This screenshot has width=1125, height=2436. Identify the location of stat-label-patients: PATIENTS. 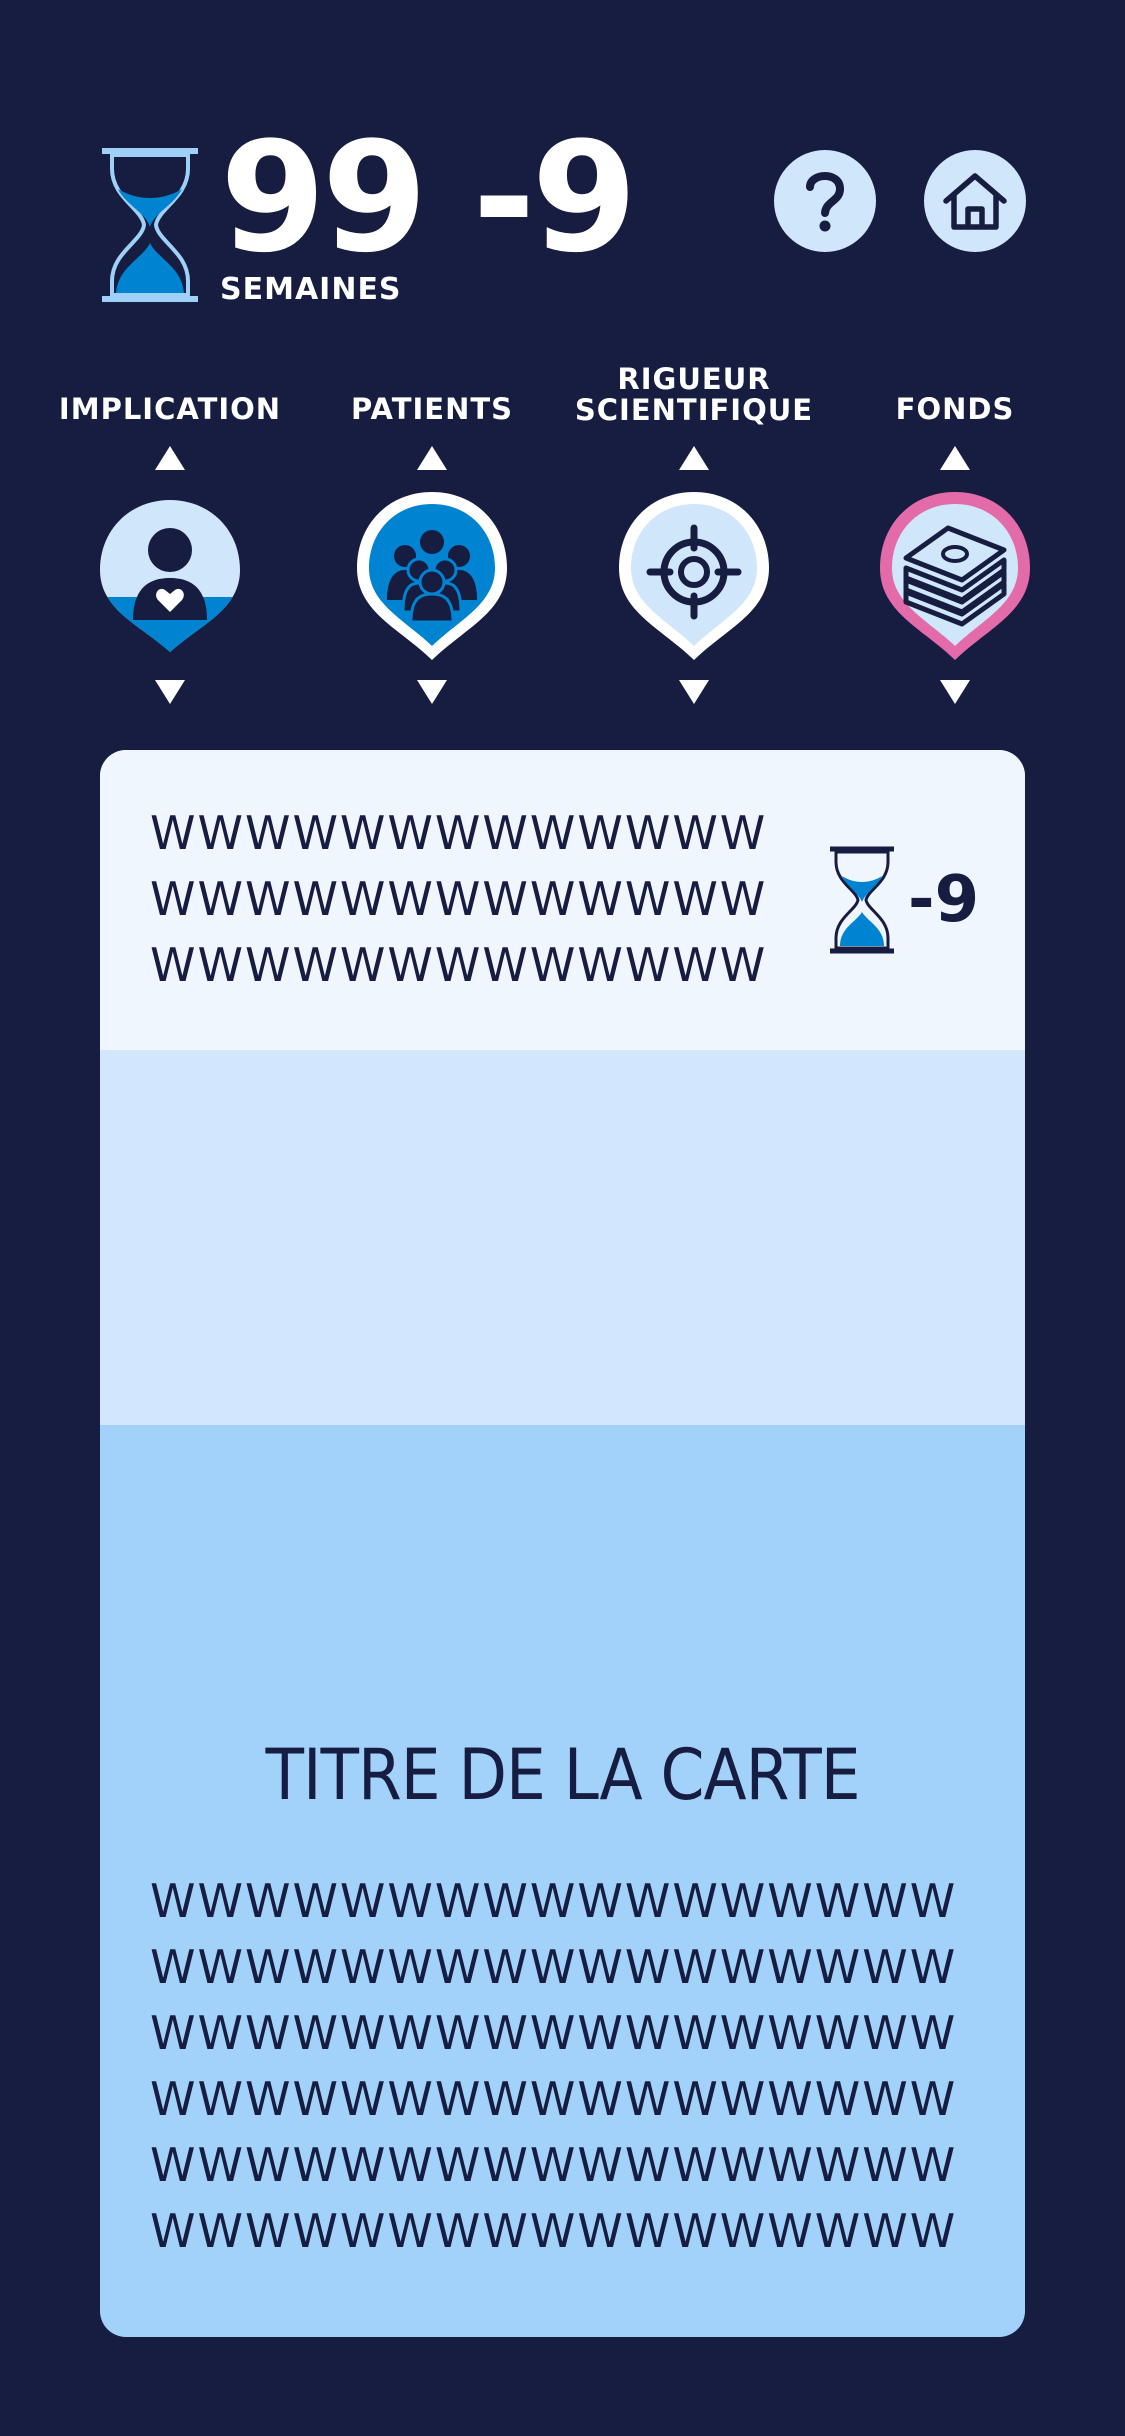
(432, 409).